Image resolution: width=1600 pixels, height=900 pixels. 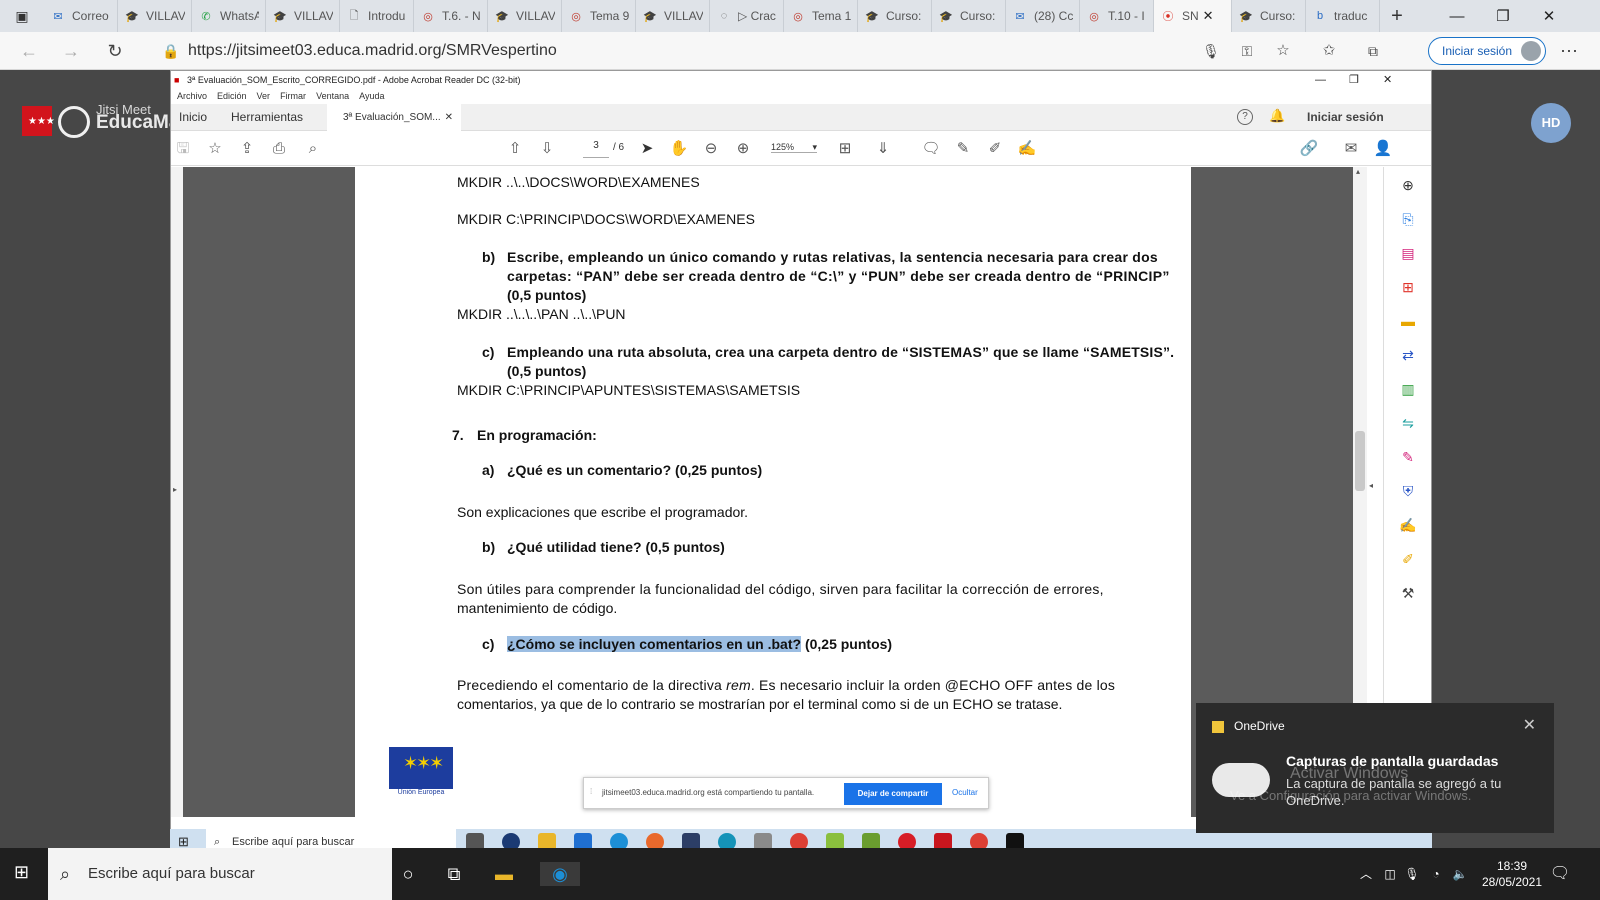 I want to click on key-icon: ⚿, so click(x=1247, y=51).